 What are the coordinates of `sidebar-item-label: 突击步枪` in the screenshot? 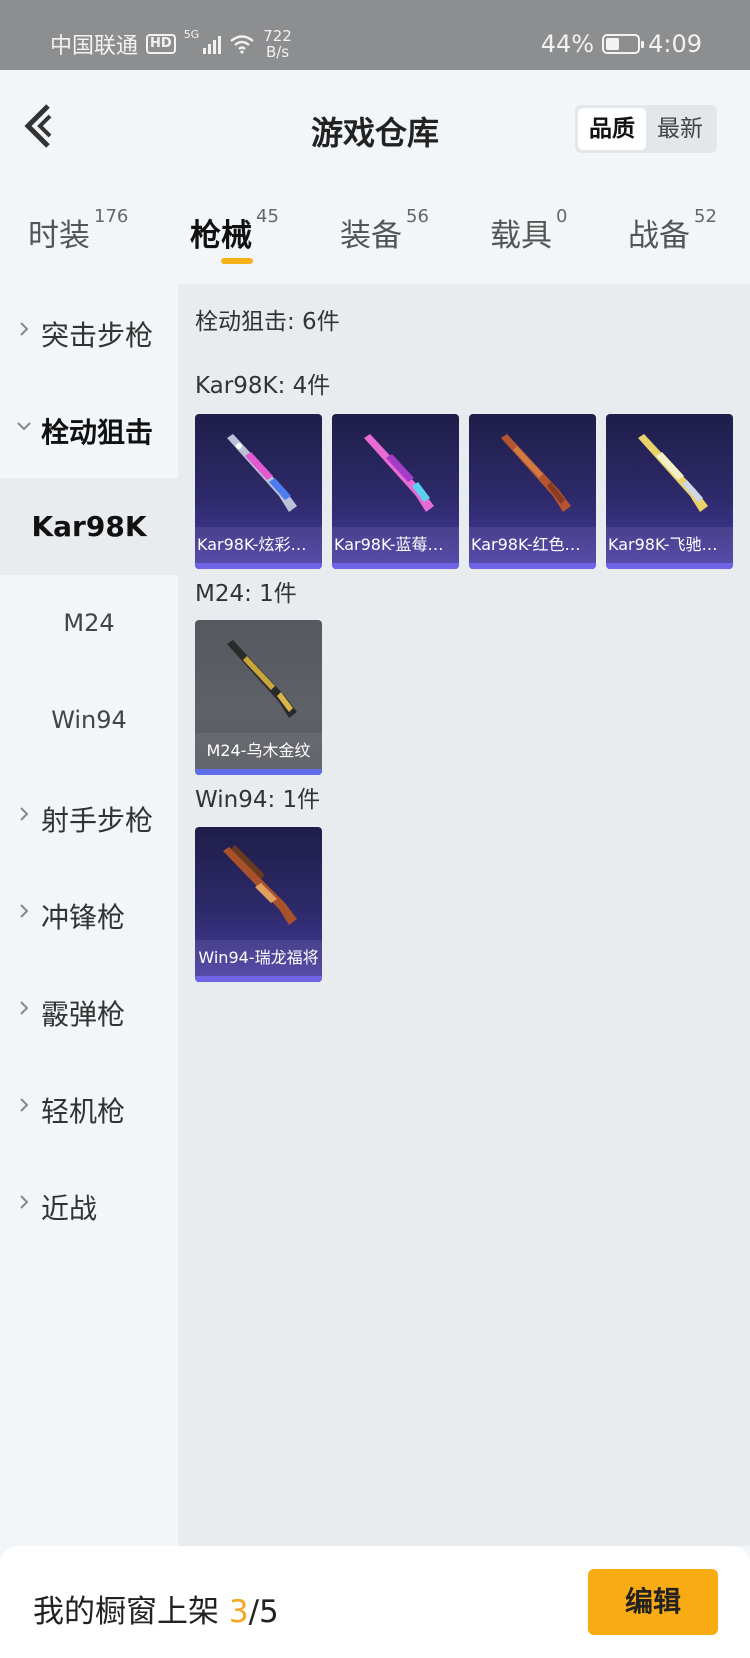 It's located at (97, 335).